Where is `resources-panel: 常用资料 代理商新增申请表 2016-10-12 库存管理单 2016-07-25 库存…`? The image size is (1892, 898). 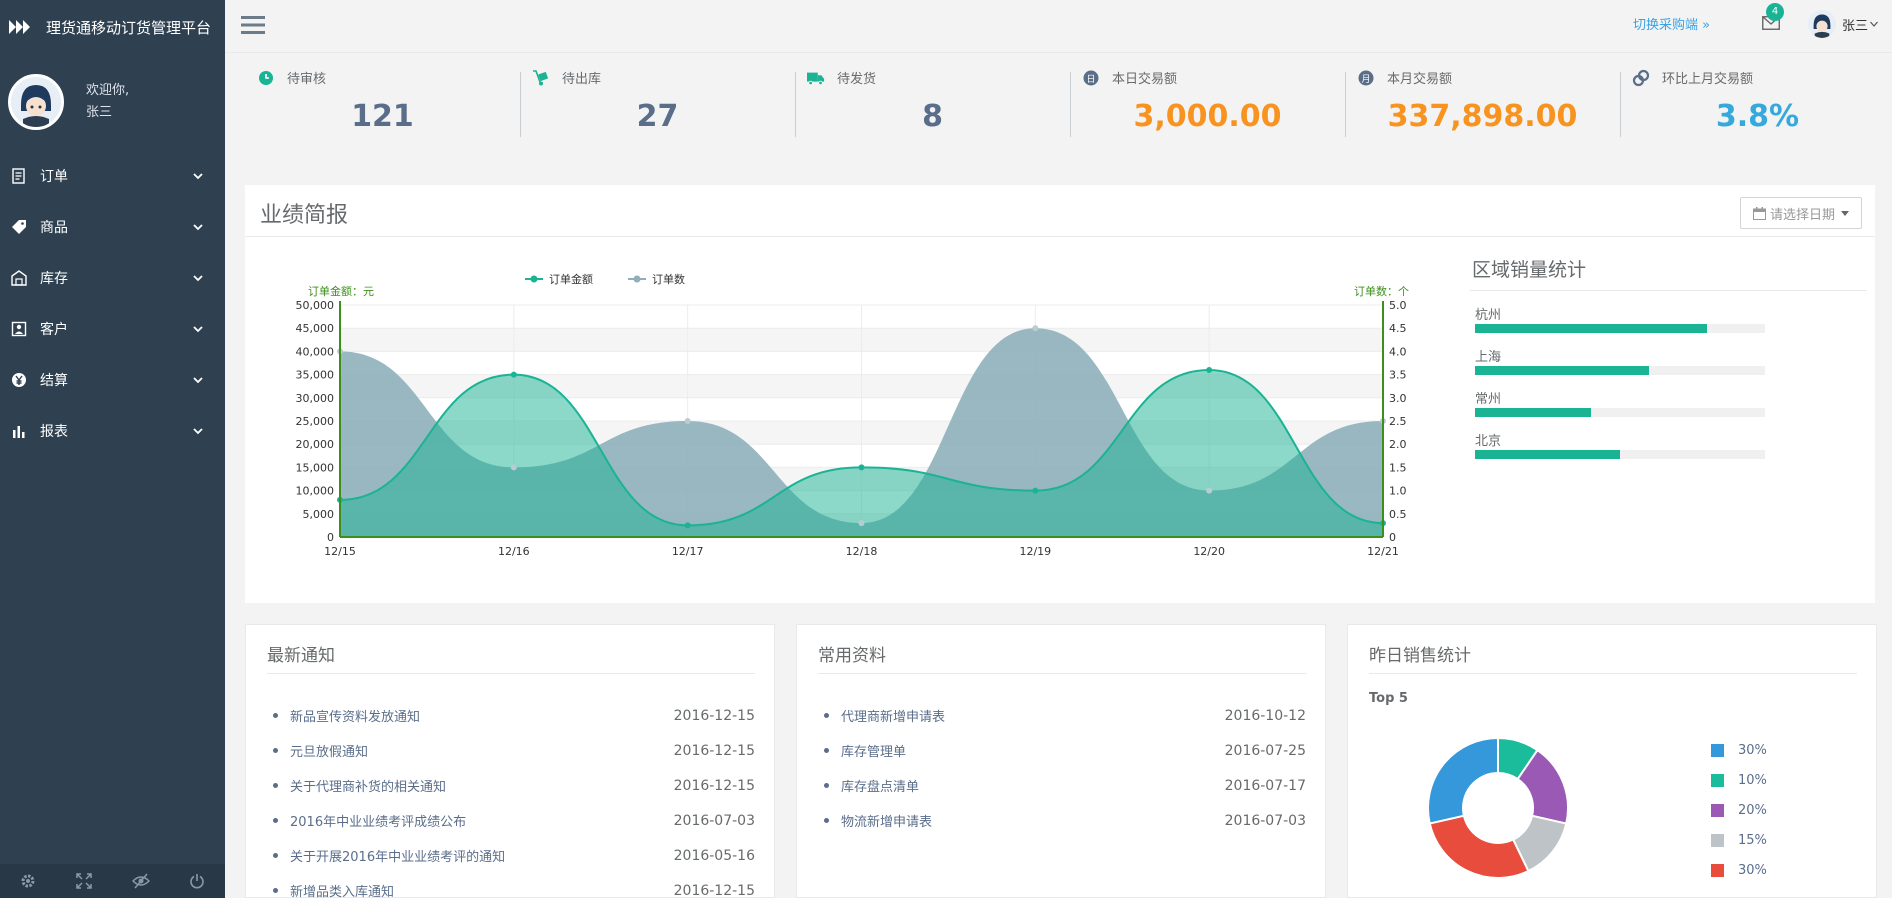
resources-panel: 常用资料 代理商新增申请表 2016-10-12 库存管理单 2016-07-25 库存… is located at coordinates (1061, 761).